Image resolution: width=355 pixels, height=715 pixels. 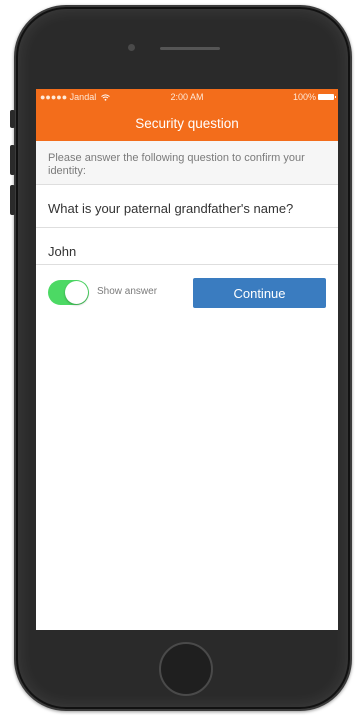 What do you see at coordinates (186, 669) in the screenshot?
I see `home-button` at bounding box center [186, 669].